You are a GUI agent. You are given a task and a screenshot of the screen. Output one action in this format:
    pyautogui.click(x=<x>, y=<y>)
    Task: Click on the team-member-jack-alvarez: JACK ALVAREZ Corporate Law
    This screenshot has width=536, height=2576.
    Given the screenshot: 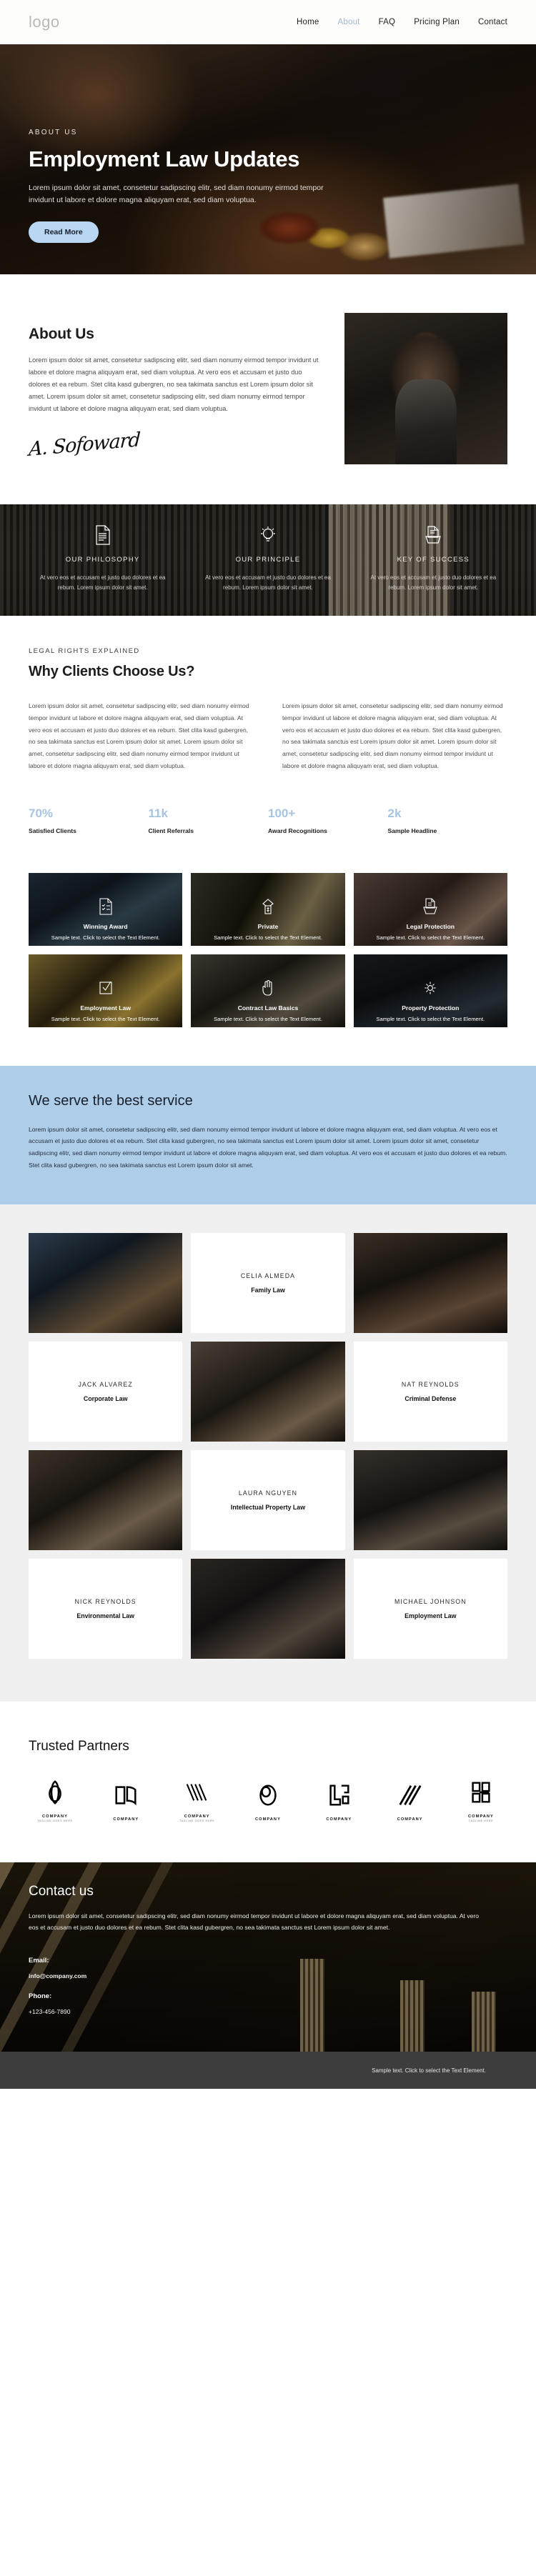 What is the action you would take?
    pyautogui.click(x=106, y=1392)
    